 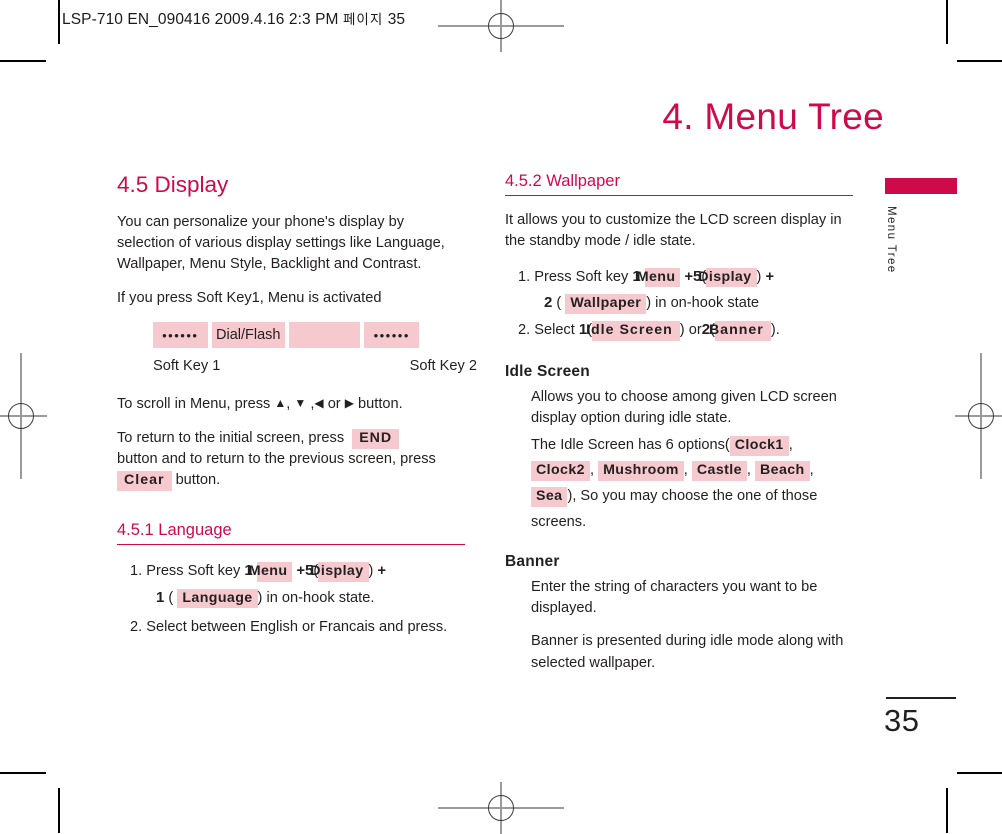 What do you see at coordinates (501, 808) in the screenshot?
I see `registration-mark-bottom` at bounding box center [501, 808].